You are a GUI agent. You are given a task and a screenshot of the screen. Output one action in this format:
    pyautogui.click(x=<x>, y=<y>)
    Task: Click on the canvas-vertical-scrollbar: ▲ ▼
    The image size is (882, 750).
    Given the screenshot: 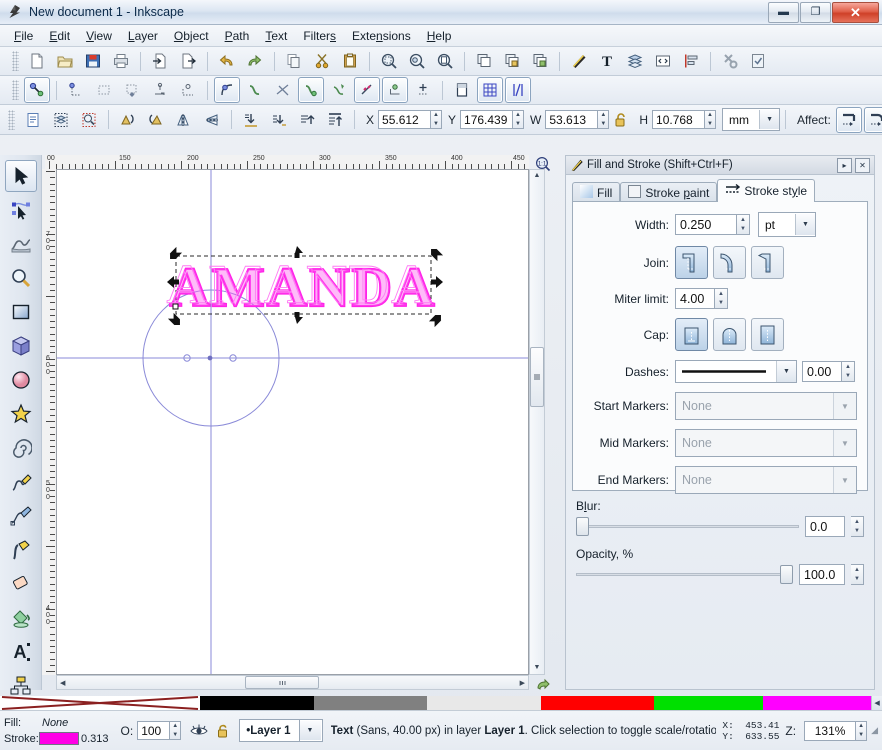 What is the action you would take?
    pyautogui.click(x=537, y=422)
    